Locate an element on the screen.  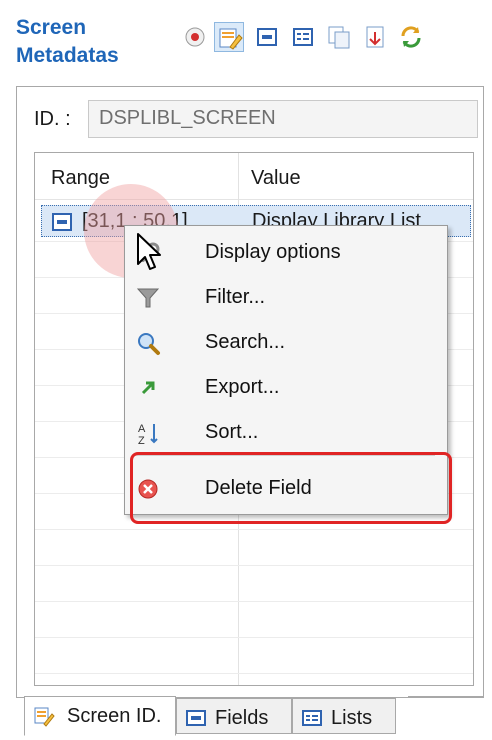
tab-label: Fields is located at coordinates (242, 718).